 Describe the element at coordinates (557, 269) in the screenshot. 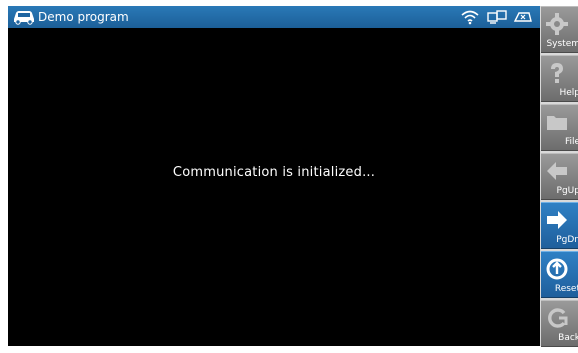

I see `reset-icon` at that location.